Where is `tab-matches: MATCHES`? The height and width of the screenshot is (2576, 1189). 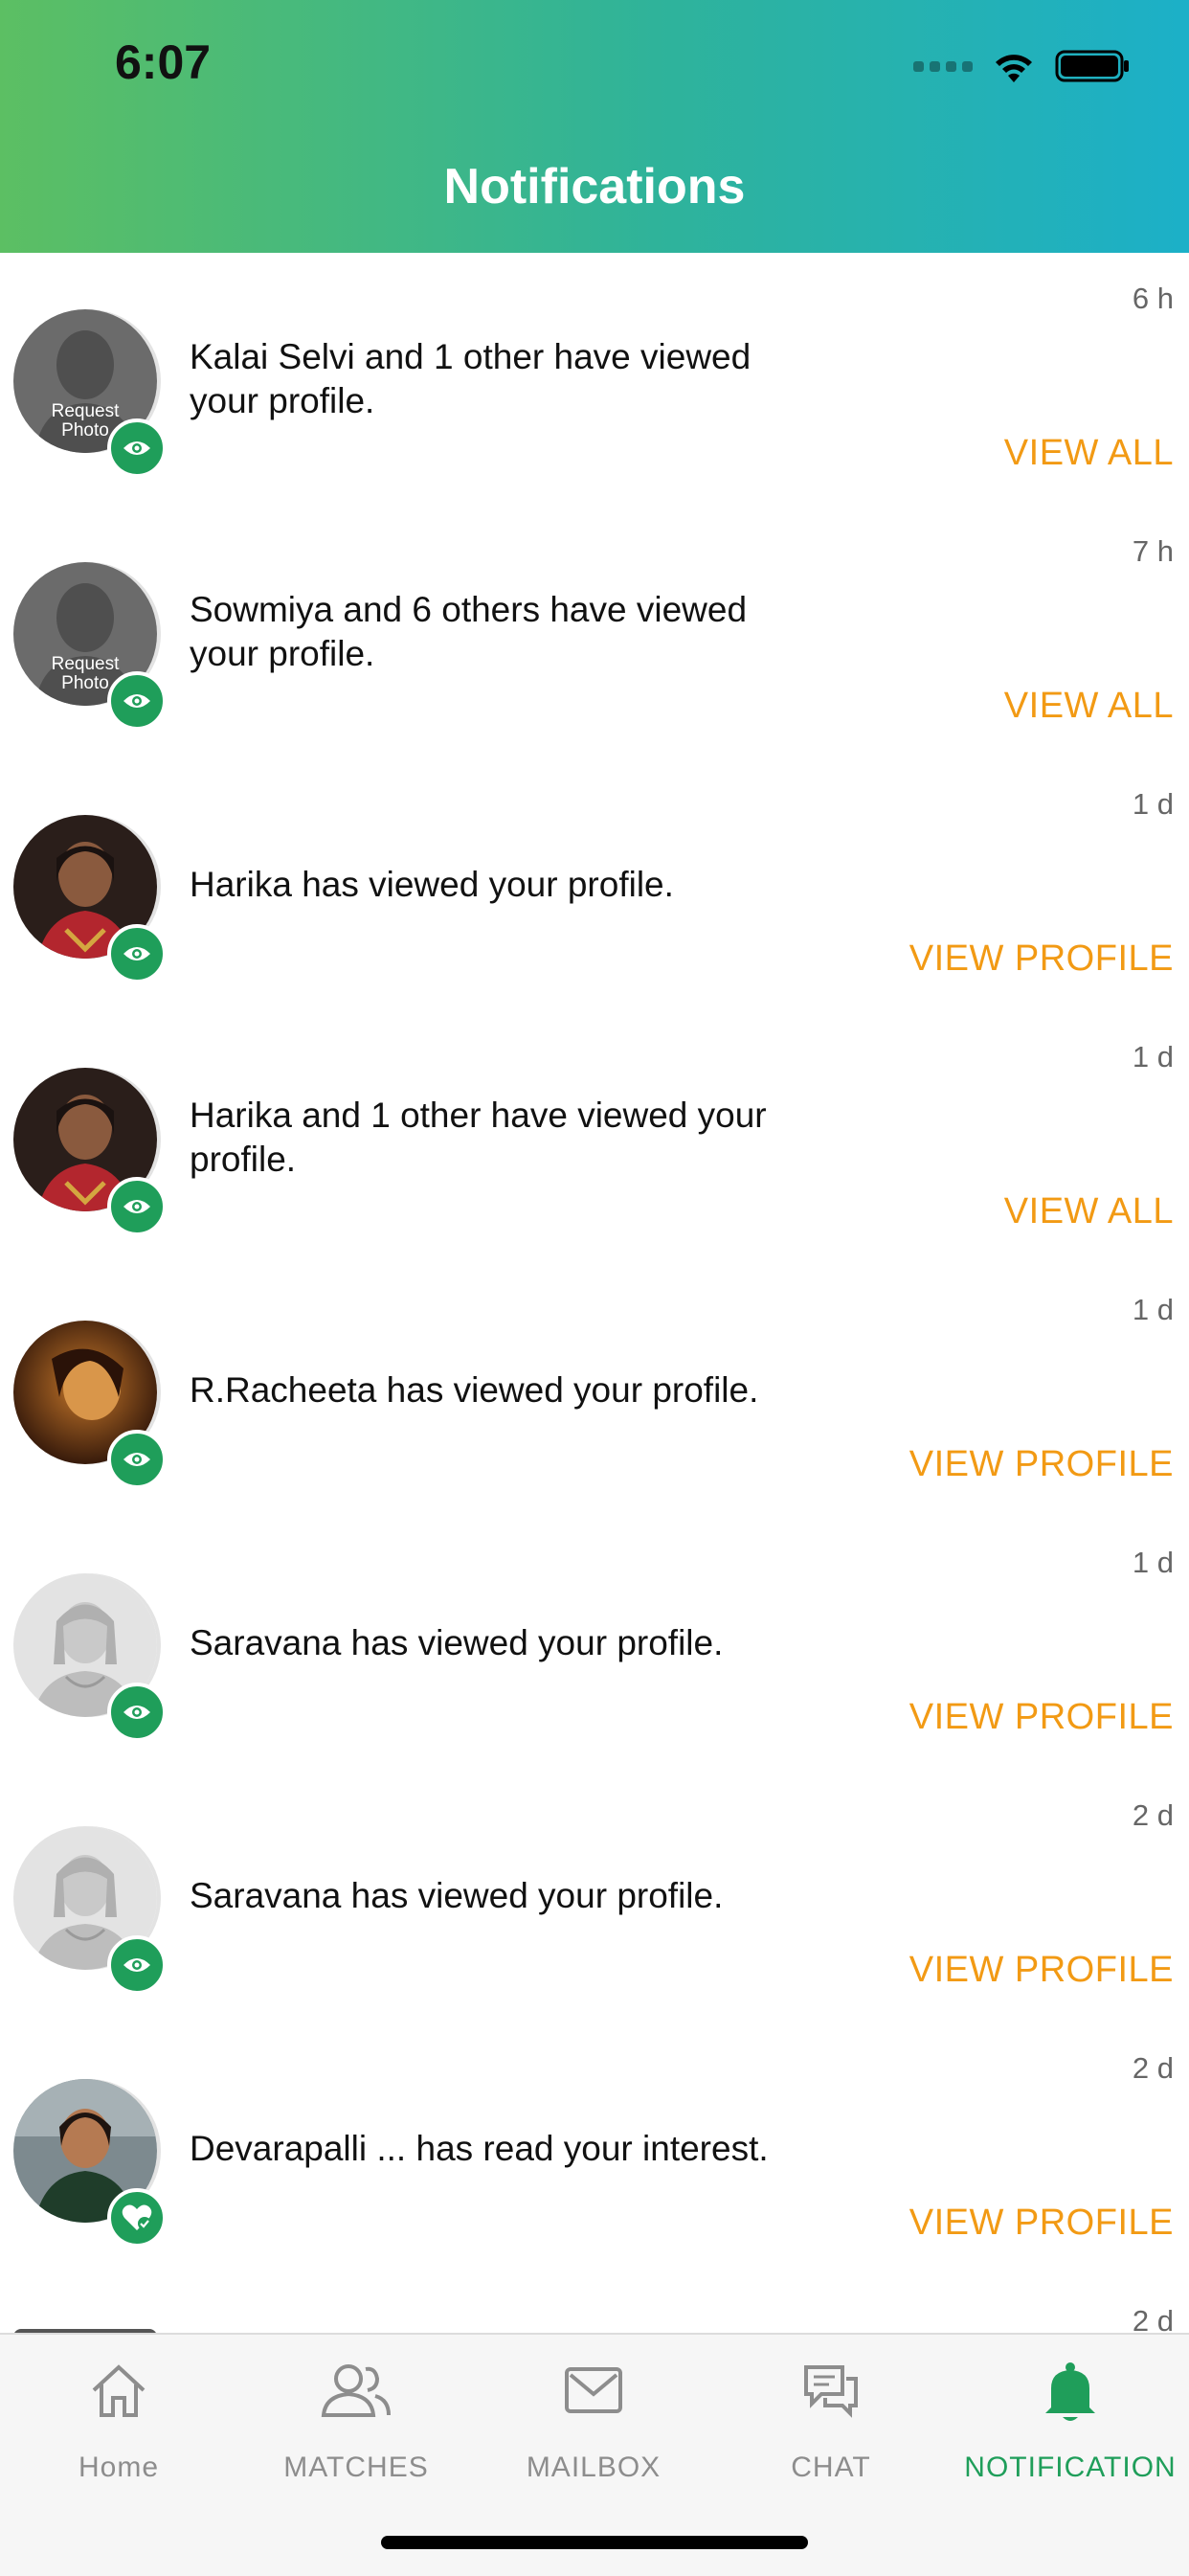 tab-matches: MATCHES is located at coordinates (356, 2426).